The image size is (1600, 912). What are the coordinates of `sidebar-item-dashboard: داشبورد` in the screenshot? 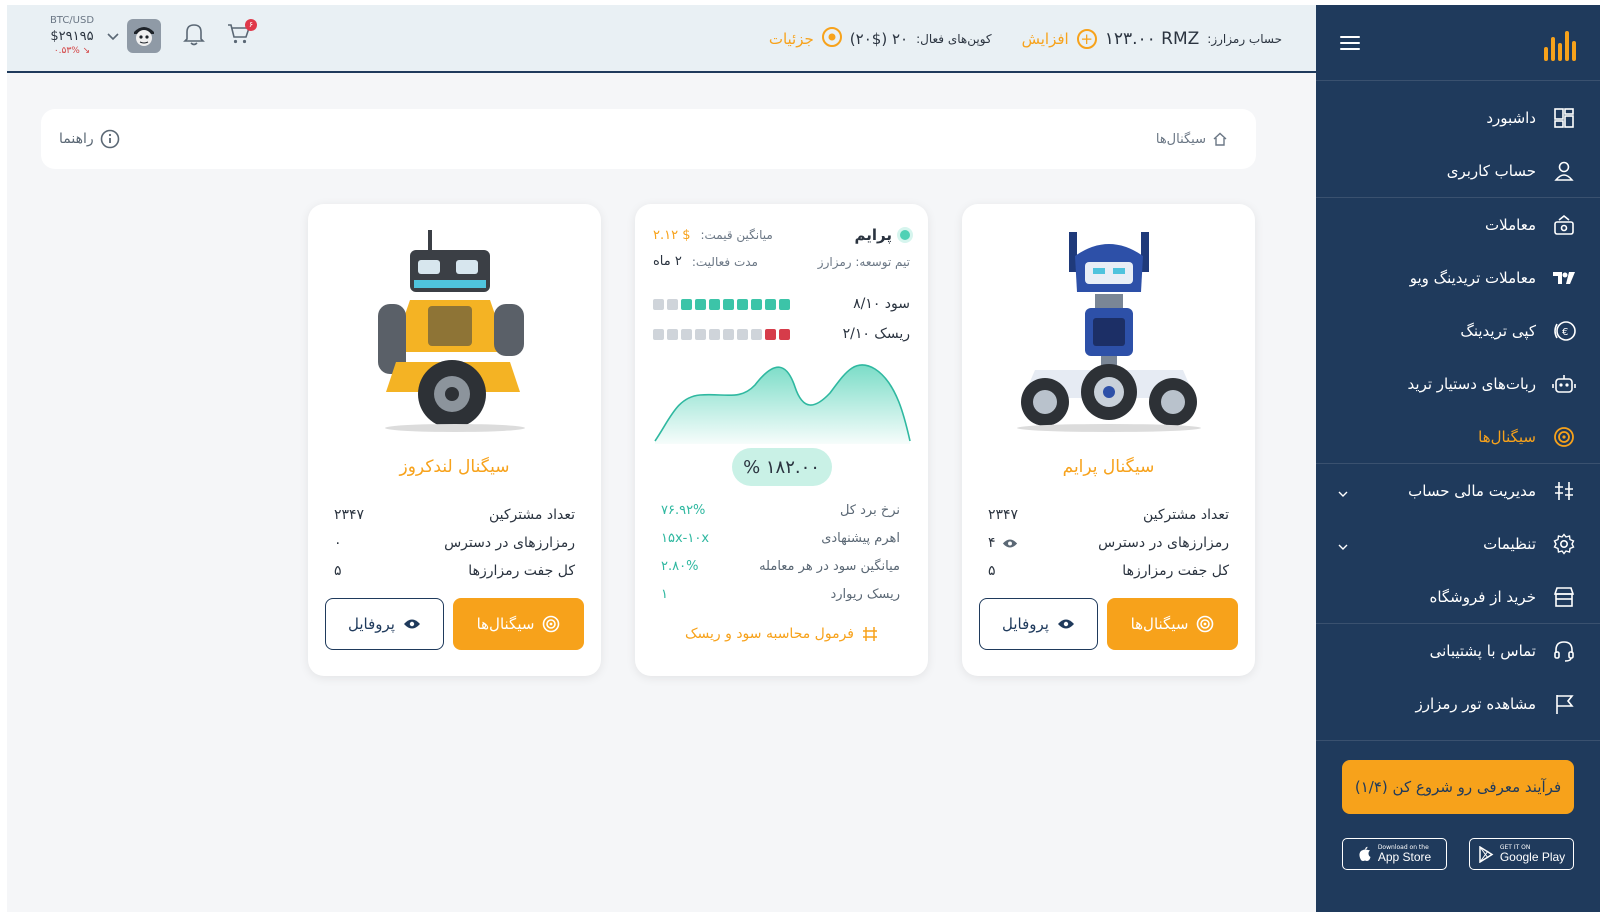 It's located at (1458, 117).